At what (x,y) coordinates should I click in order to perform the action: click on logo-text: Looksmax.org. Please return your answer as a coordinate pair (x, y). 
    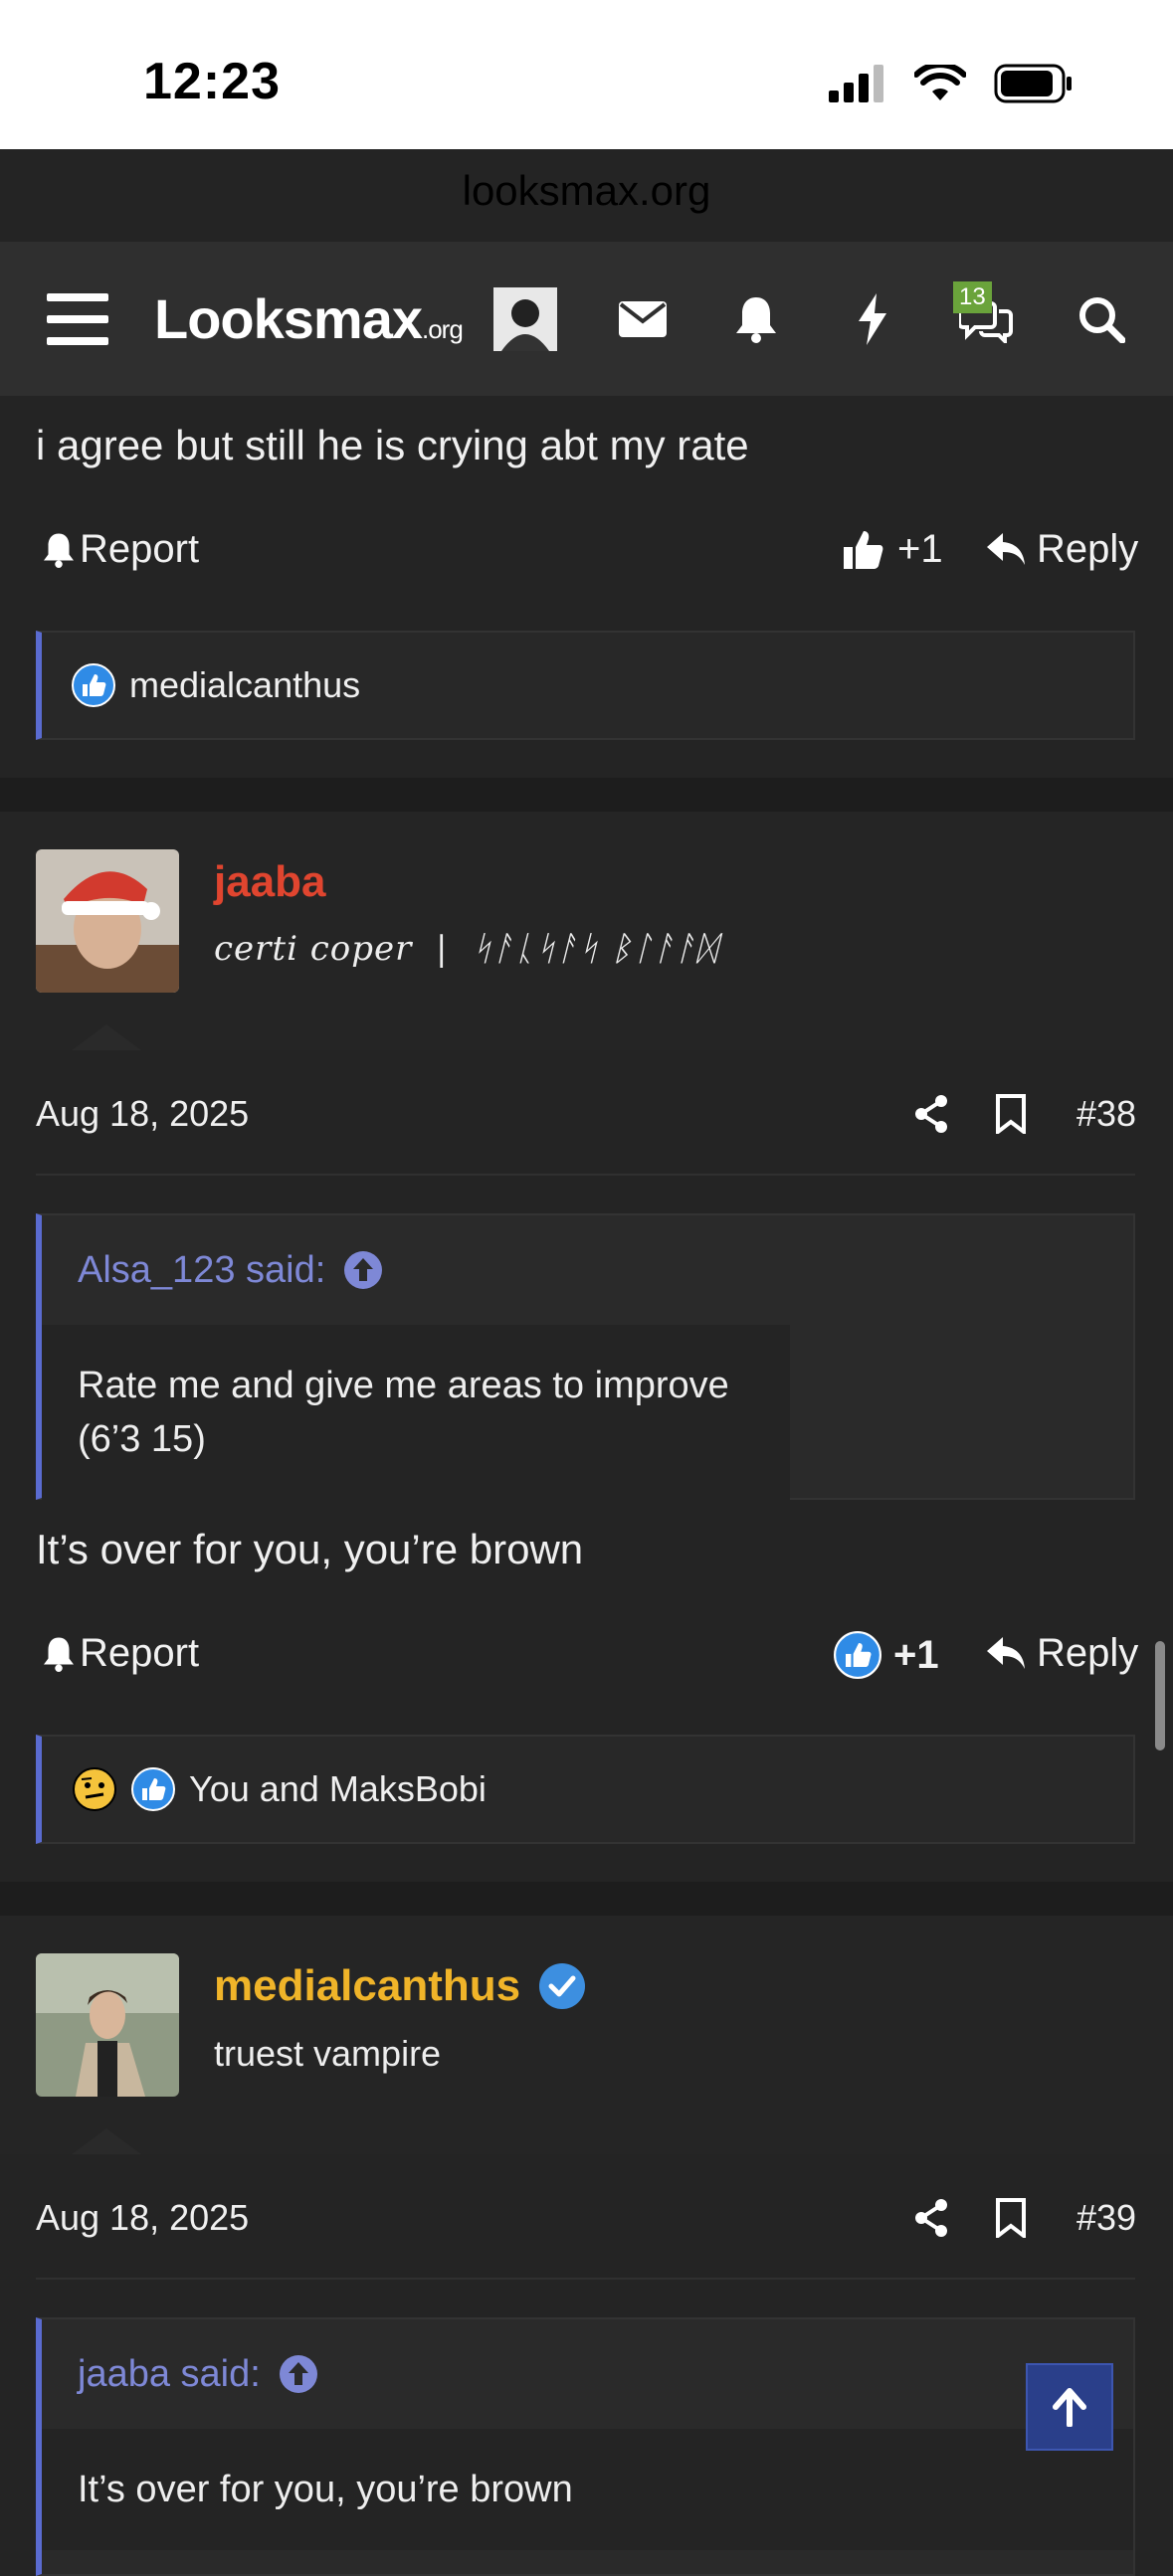
    Looking at the image, I should click on (309, 318).